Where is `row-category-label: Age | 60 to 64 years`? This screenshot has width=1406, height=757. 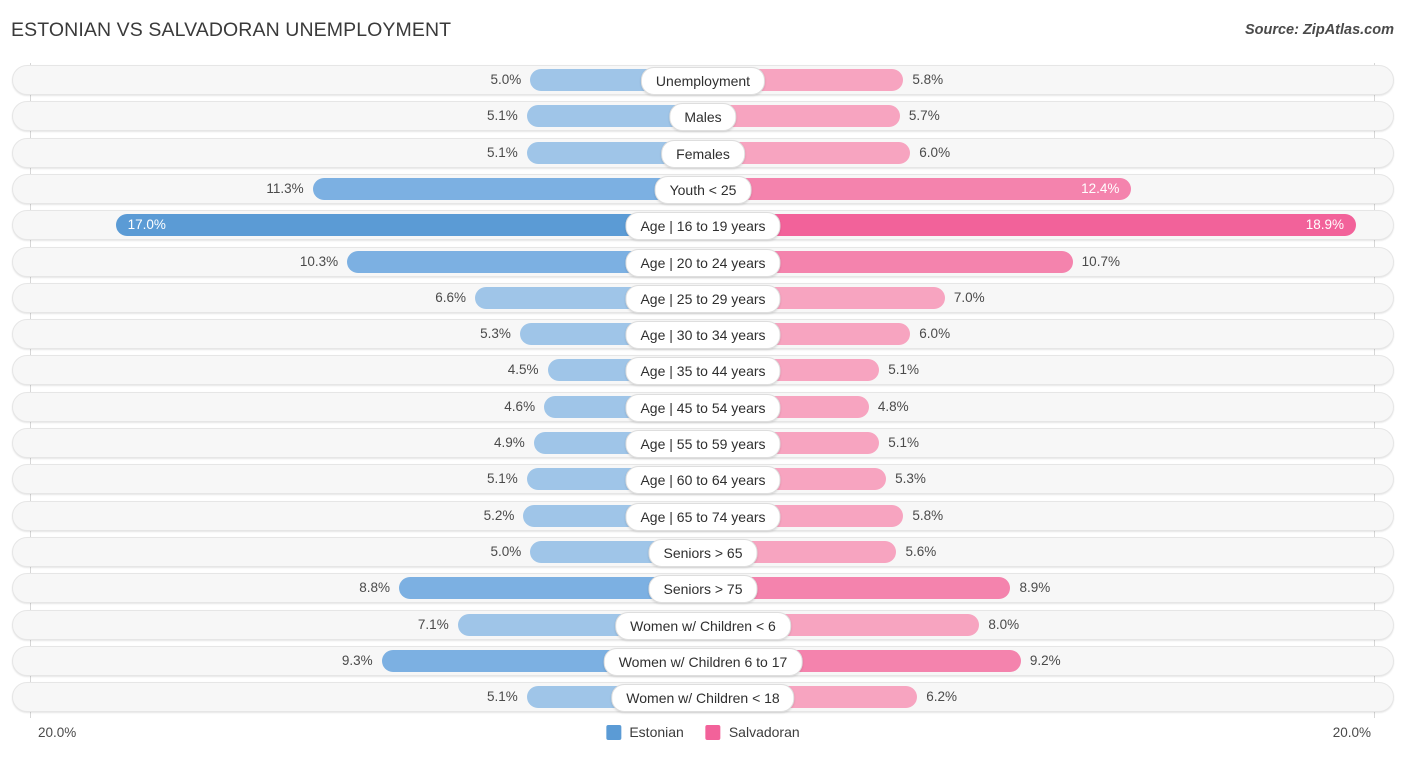
row-category-label: Age | 60 to 64 years is located at coordinates (703, 480).